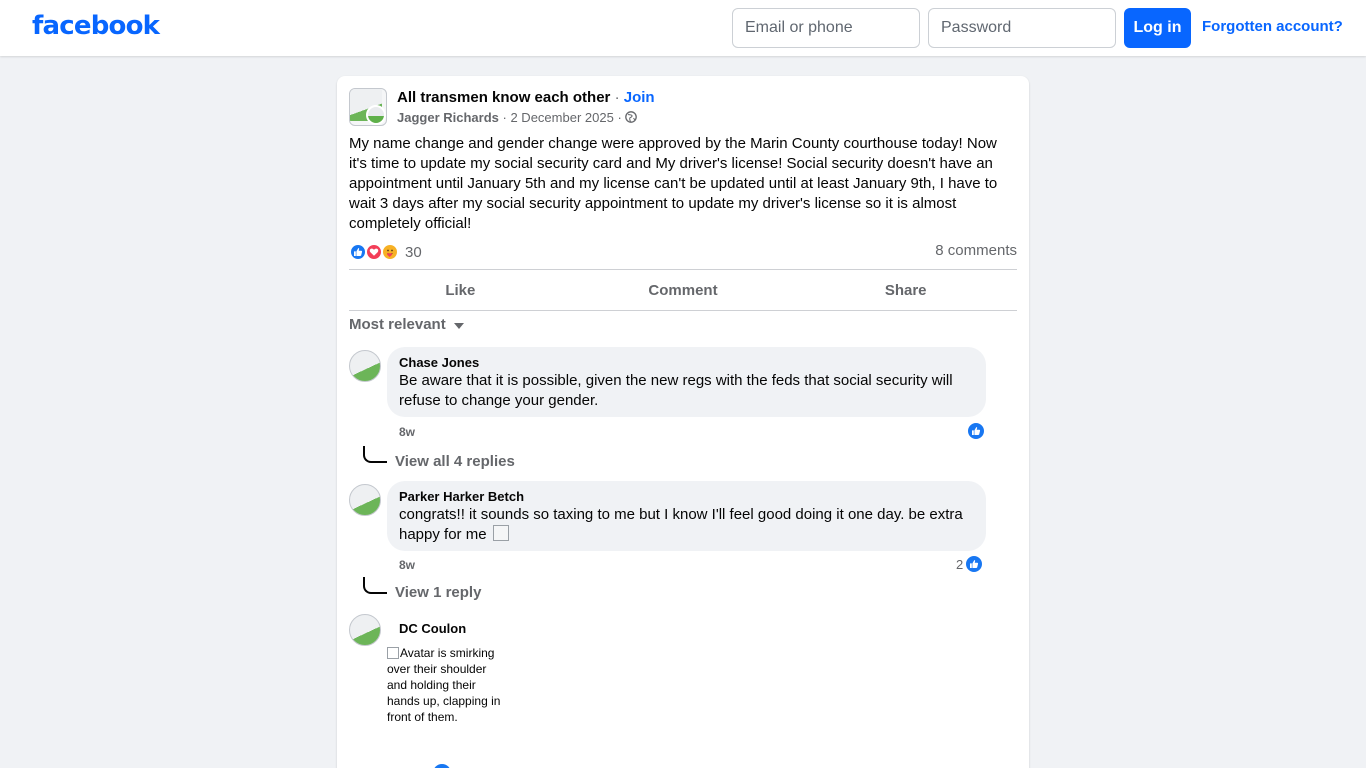  Describe the element at coordinates (397, 324) in the screenshot. I see `sort-label: Most relevant` at that location.